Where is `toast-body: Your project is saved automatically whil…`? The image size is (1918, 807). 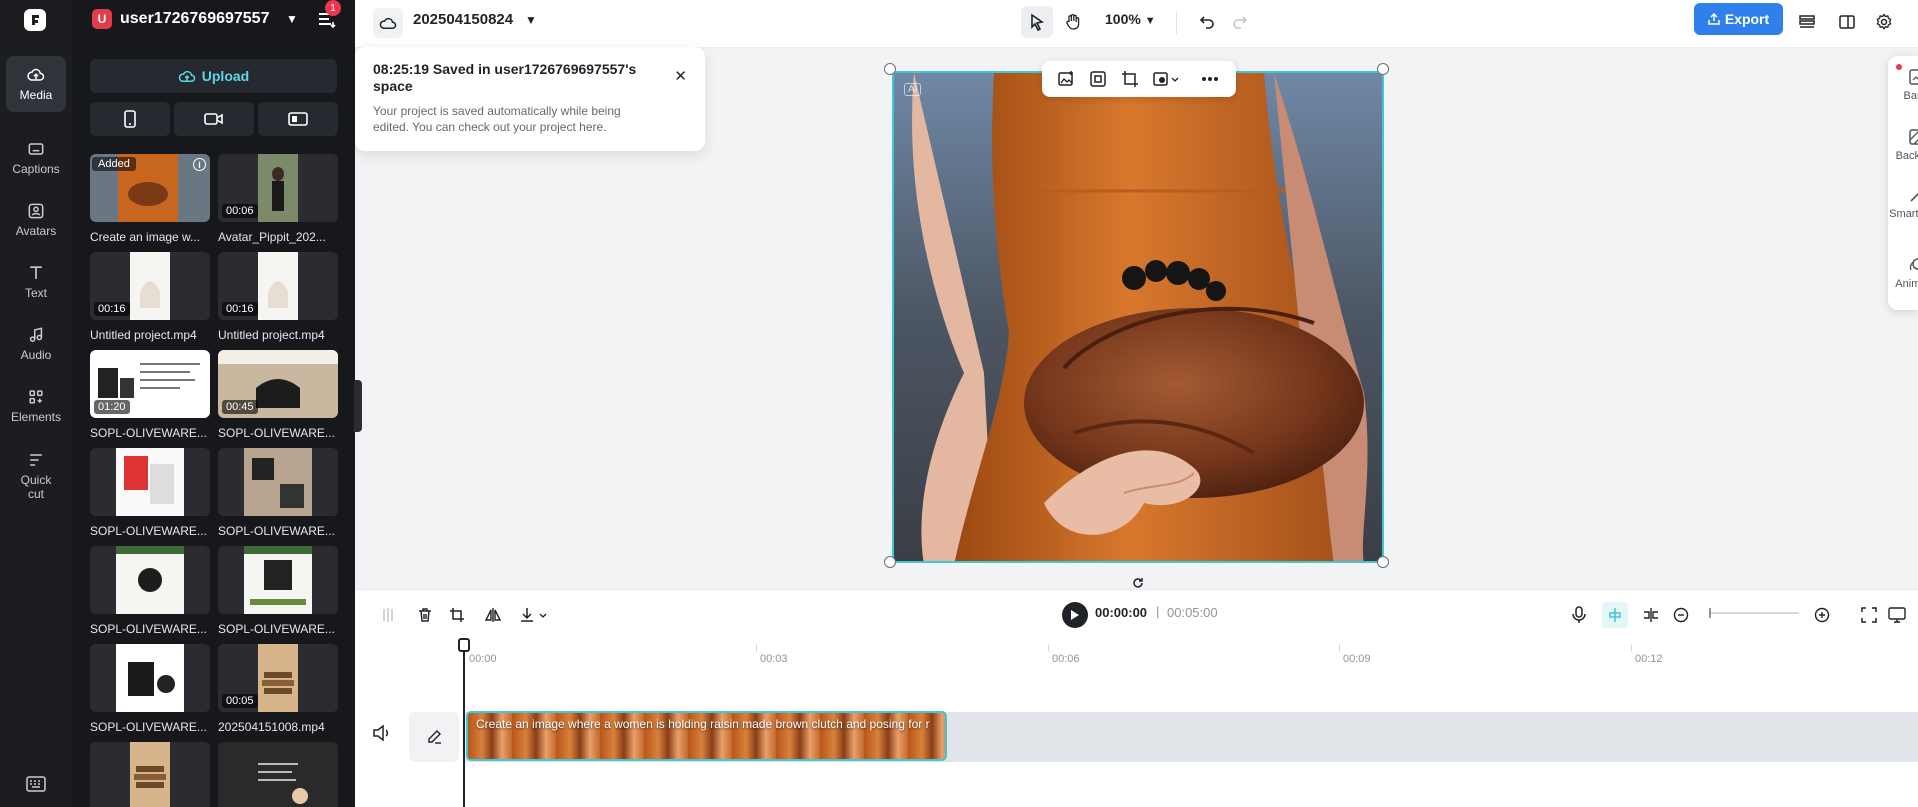 toast-body: Your project is saved automatically whil… is located at coordinates (514, 119).